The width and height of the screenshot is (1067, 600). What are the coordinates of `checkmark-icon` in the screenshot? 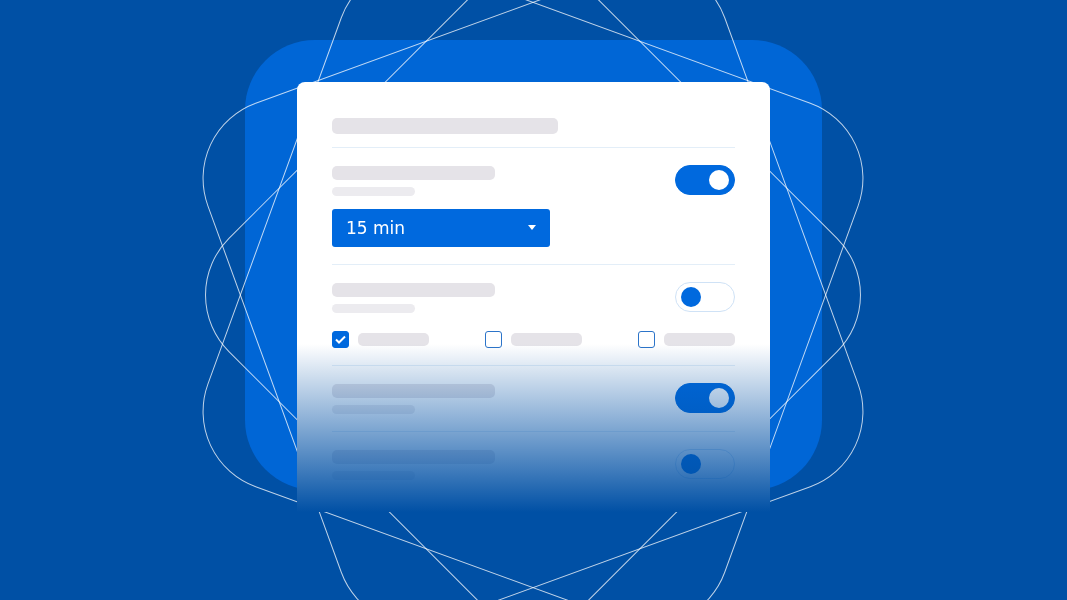 It's located at (340, 339).